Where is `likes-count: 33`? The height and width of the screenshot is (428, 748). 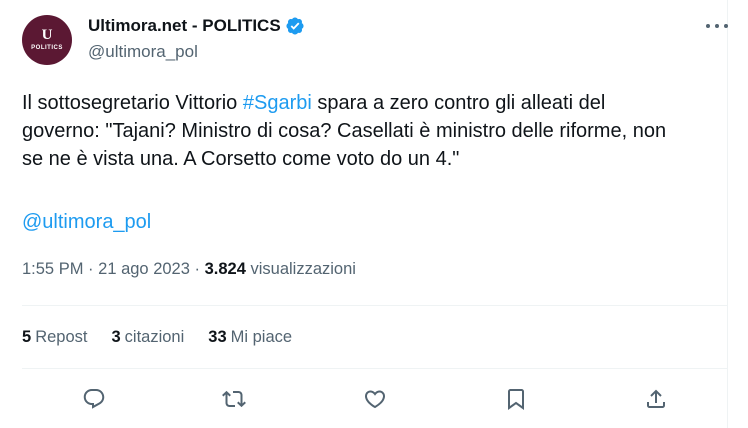 likes-count: 33 is located at coordinates (217, 337).